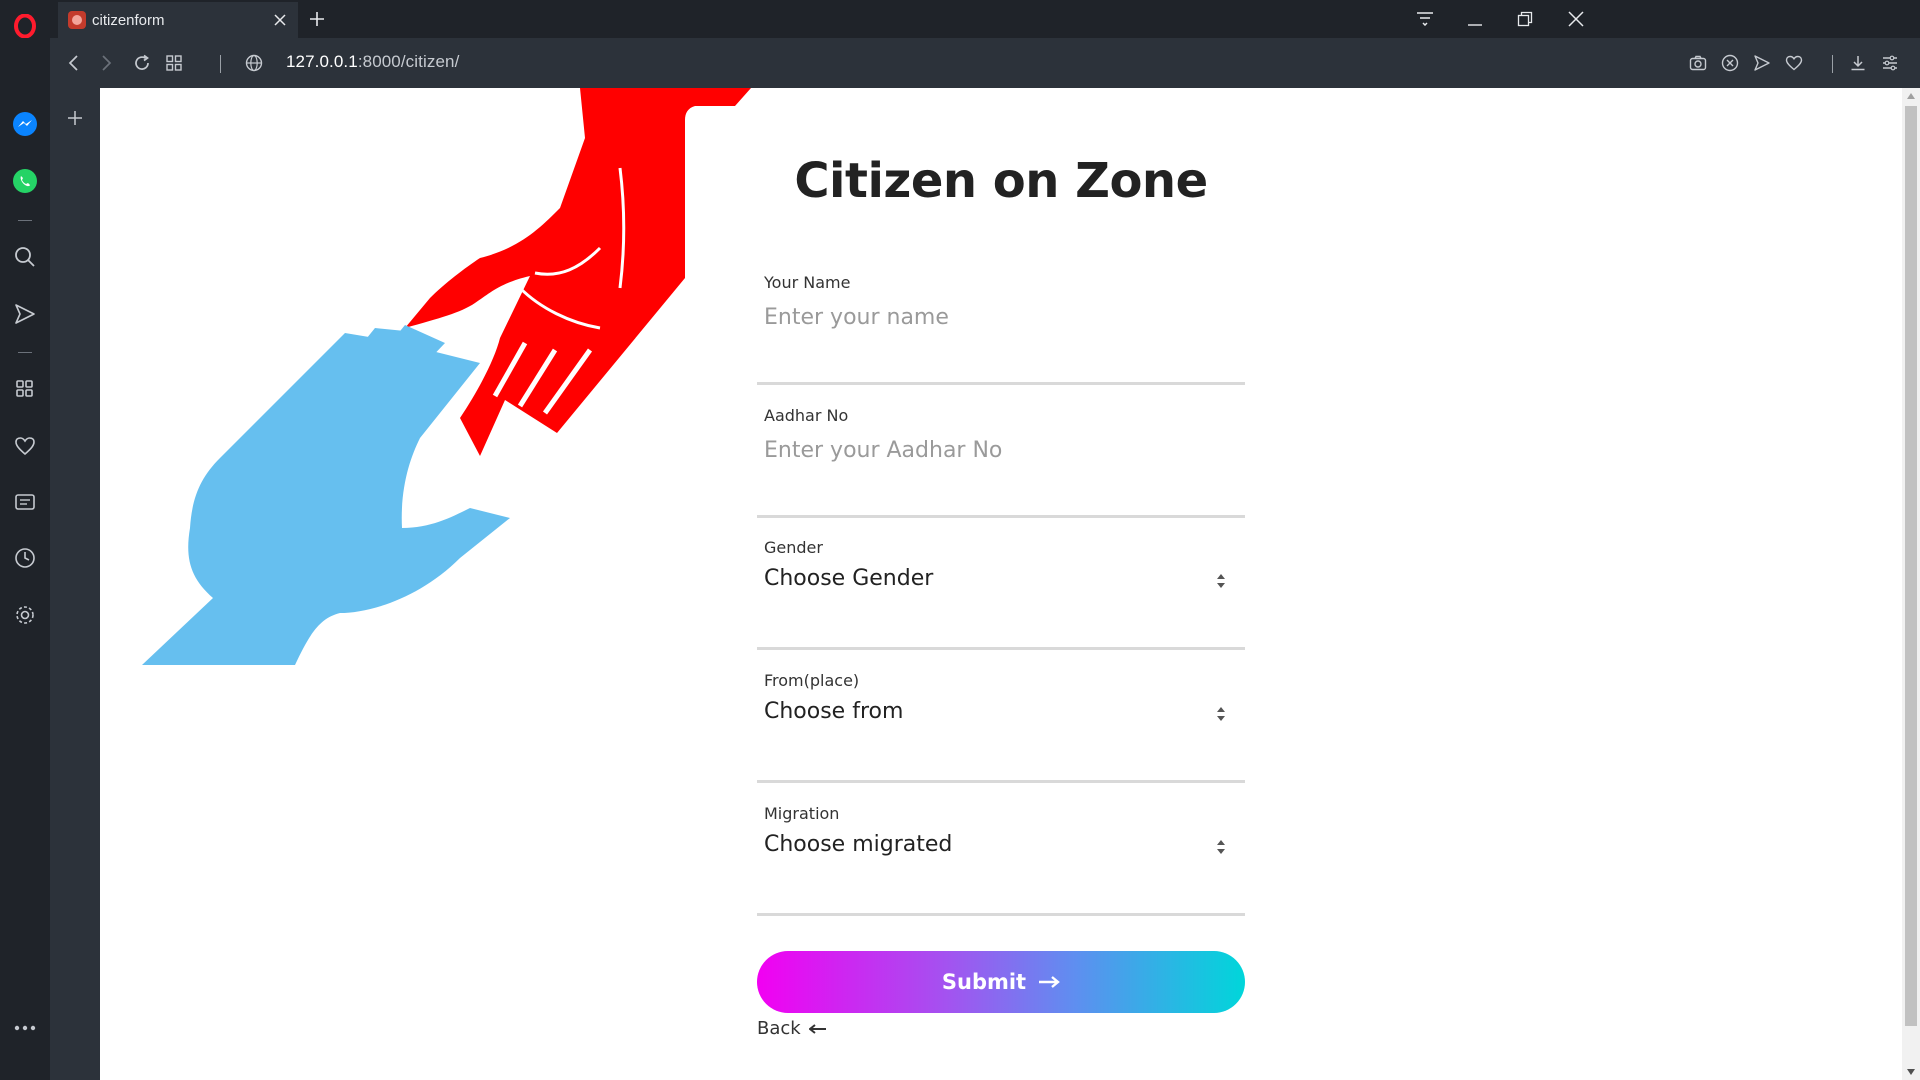 This screenshot has width=1920, height=1080. What do you see at coordinates (807, 282) in the screenshot?
I see `name-label: Your Name` at bounding box center [807, 282].